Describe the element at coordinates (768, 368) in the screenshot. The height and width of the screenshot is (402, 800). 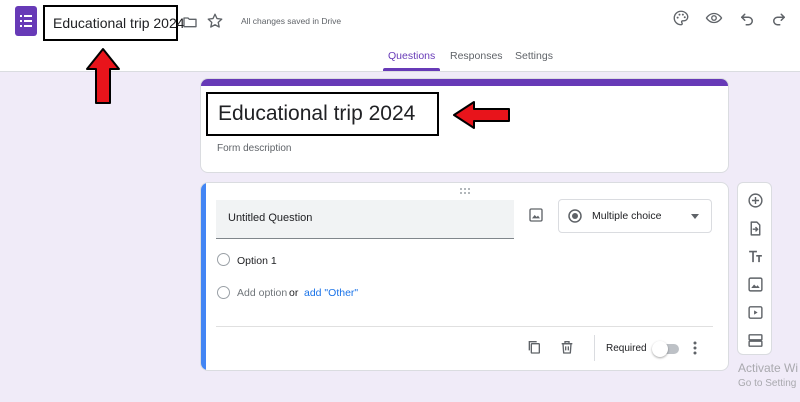
I see `activation-watermark: Activate Wi` at that location.